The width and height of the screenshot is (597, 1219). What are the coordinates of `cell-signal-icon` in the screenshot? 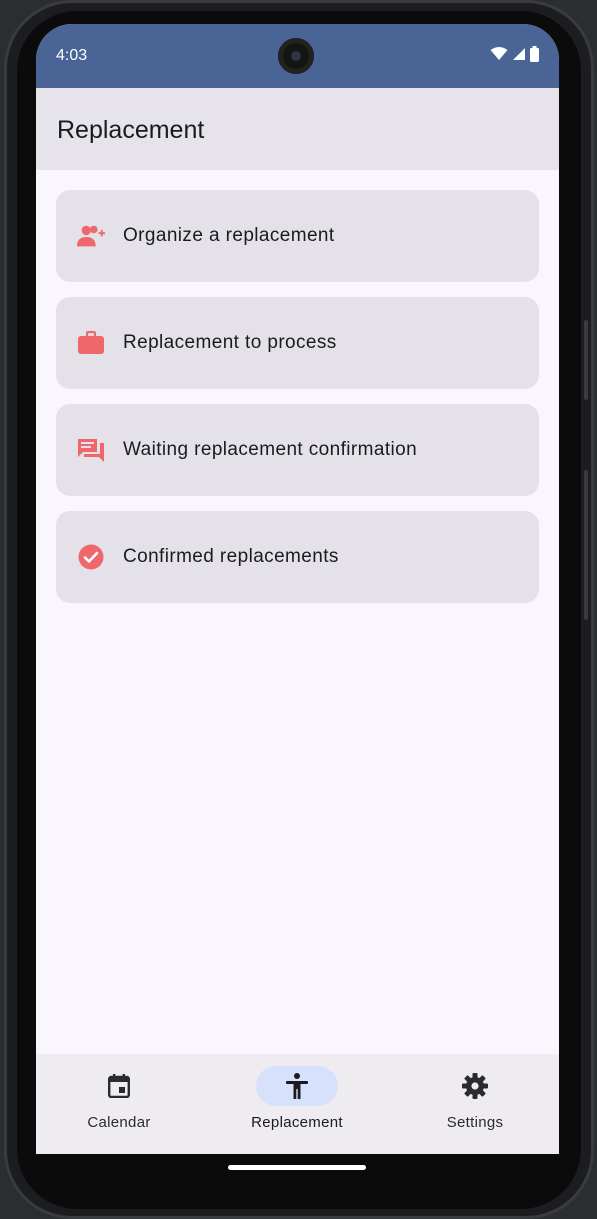 It's located at (519, 54).